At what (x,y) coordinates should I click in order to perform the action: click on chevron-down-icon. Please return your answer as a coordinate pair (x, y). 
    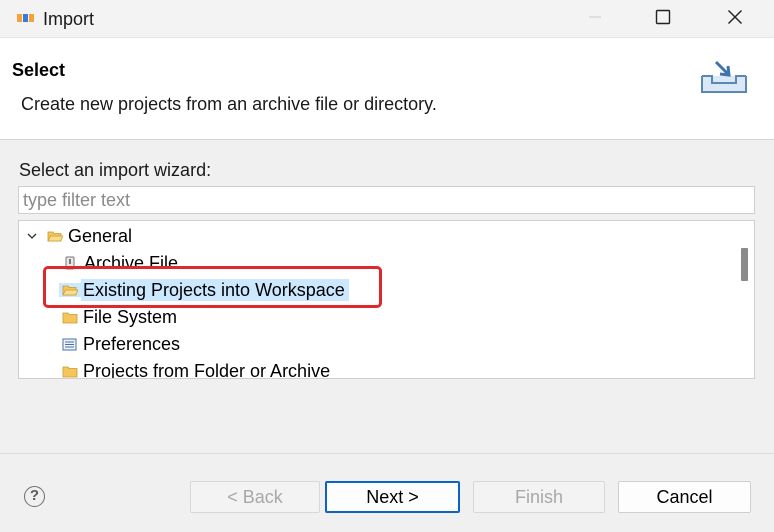
    Looking at the image, I should click on (32, 236).